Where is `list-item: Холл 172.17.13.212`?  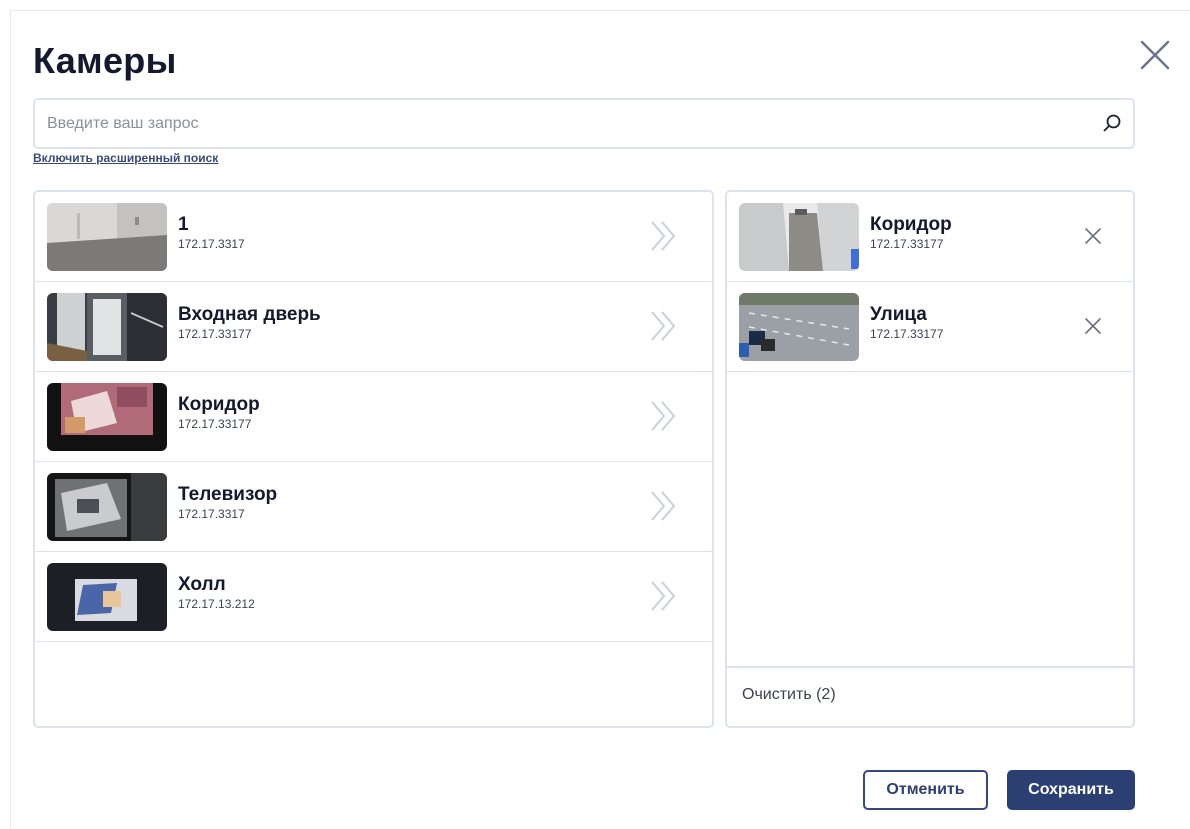
list-item: Холл 172.17.13.212 is located at coordinates (373, 597).